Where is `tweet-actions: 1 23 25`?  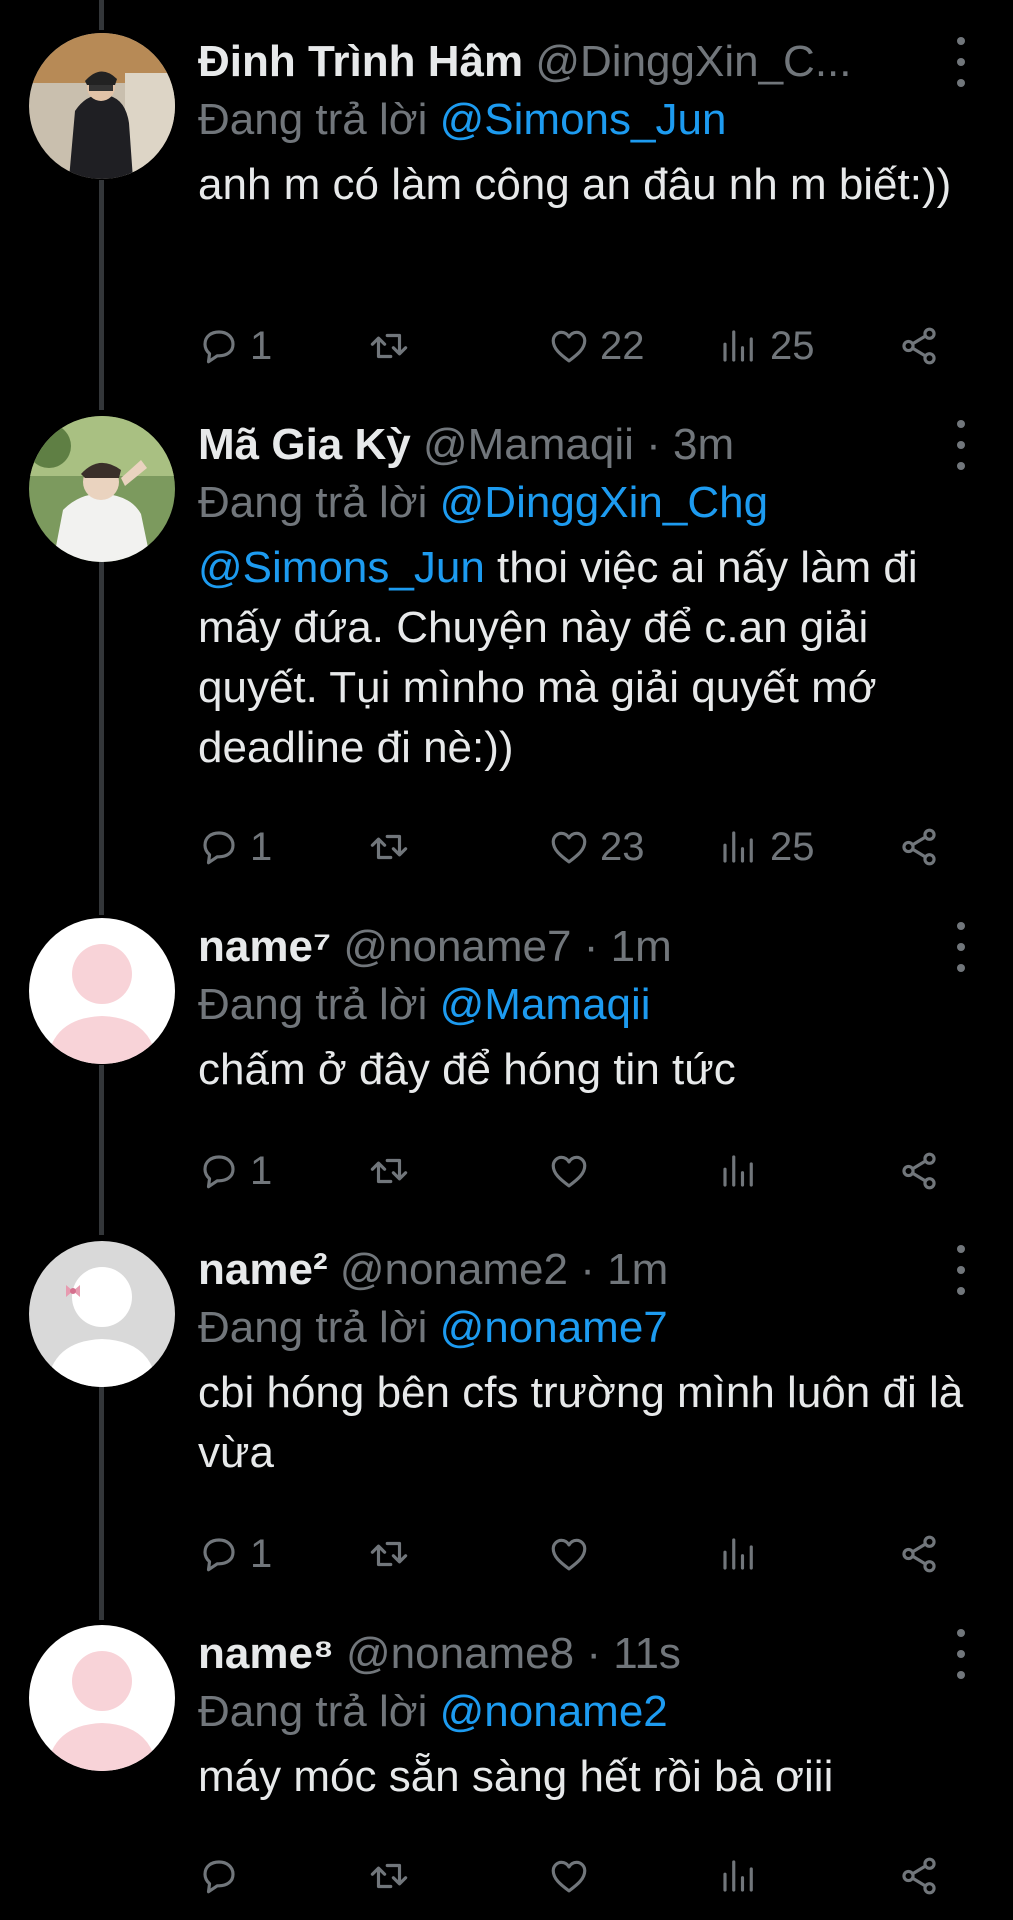 tweet-actions: 1 23 25 is located at coordinates (578, 847).